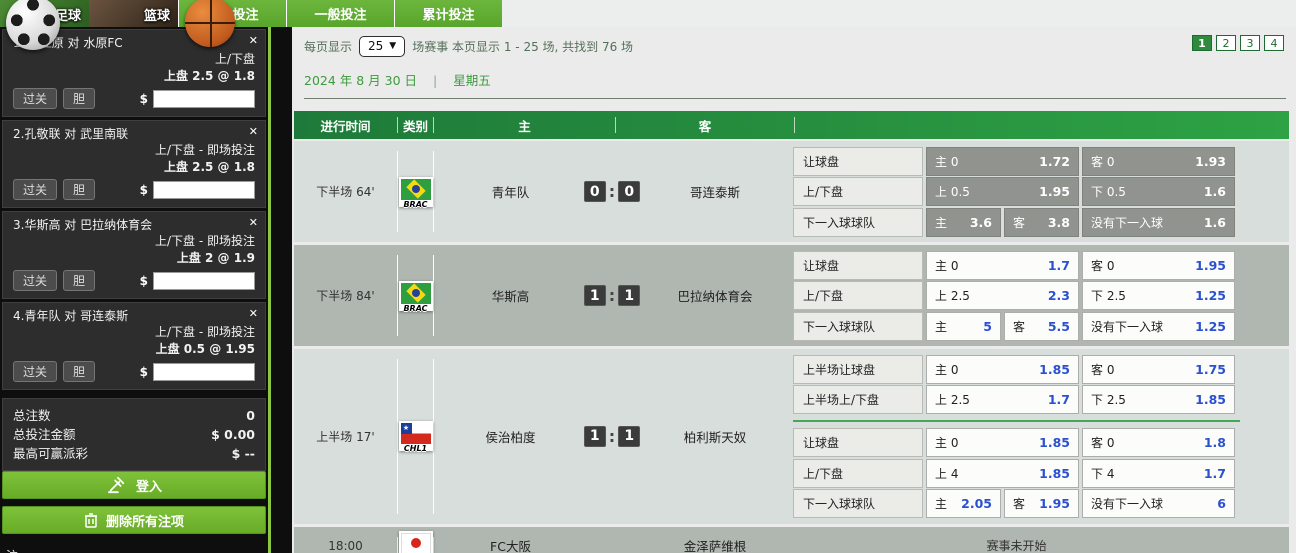  Describe the element at coordinates (594, 191) in the screenshot. I see `score-home: 0` at that location.